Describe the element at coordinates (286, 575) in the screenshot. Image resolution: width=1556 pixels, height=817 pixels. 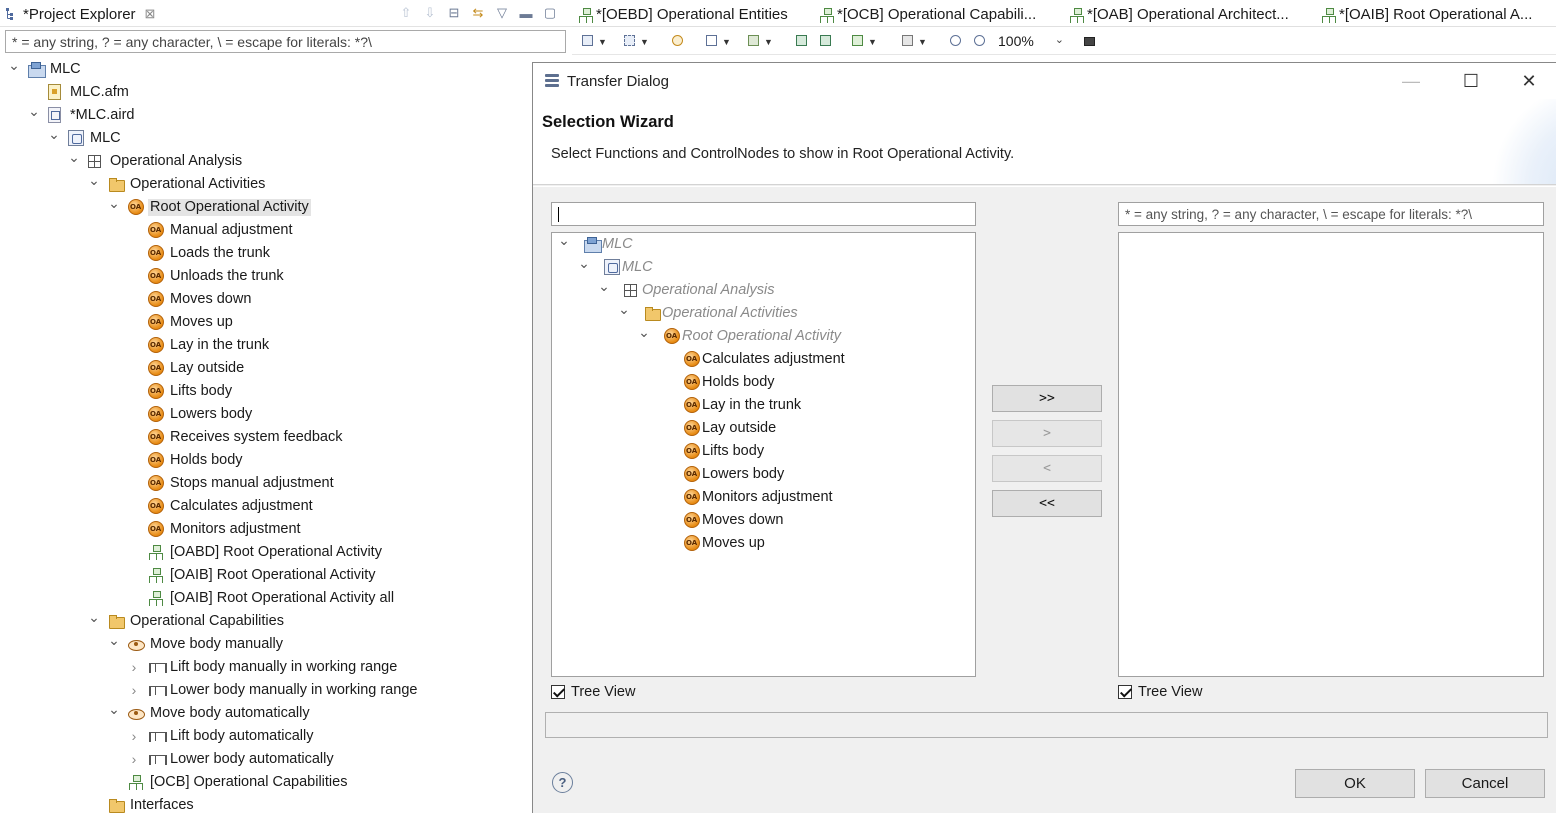
I see `tree-item: [OAIB] Root Operational Activity` at that location.